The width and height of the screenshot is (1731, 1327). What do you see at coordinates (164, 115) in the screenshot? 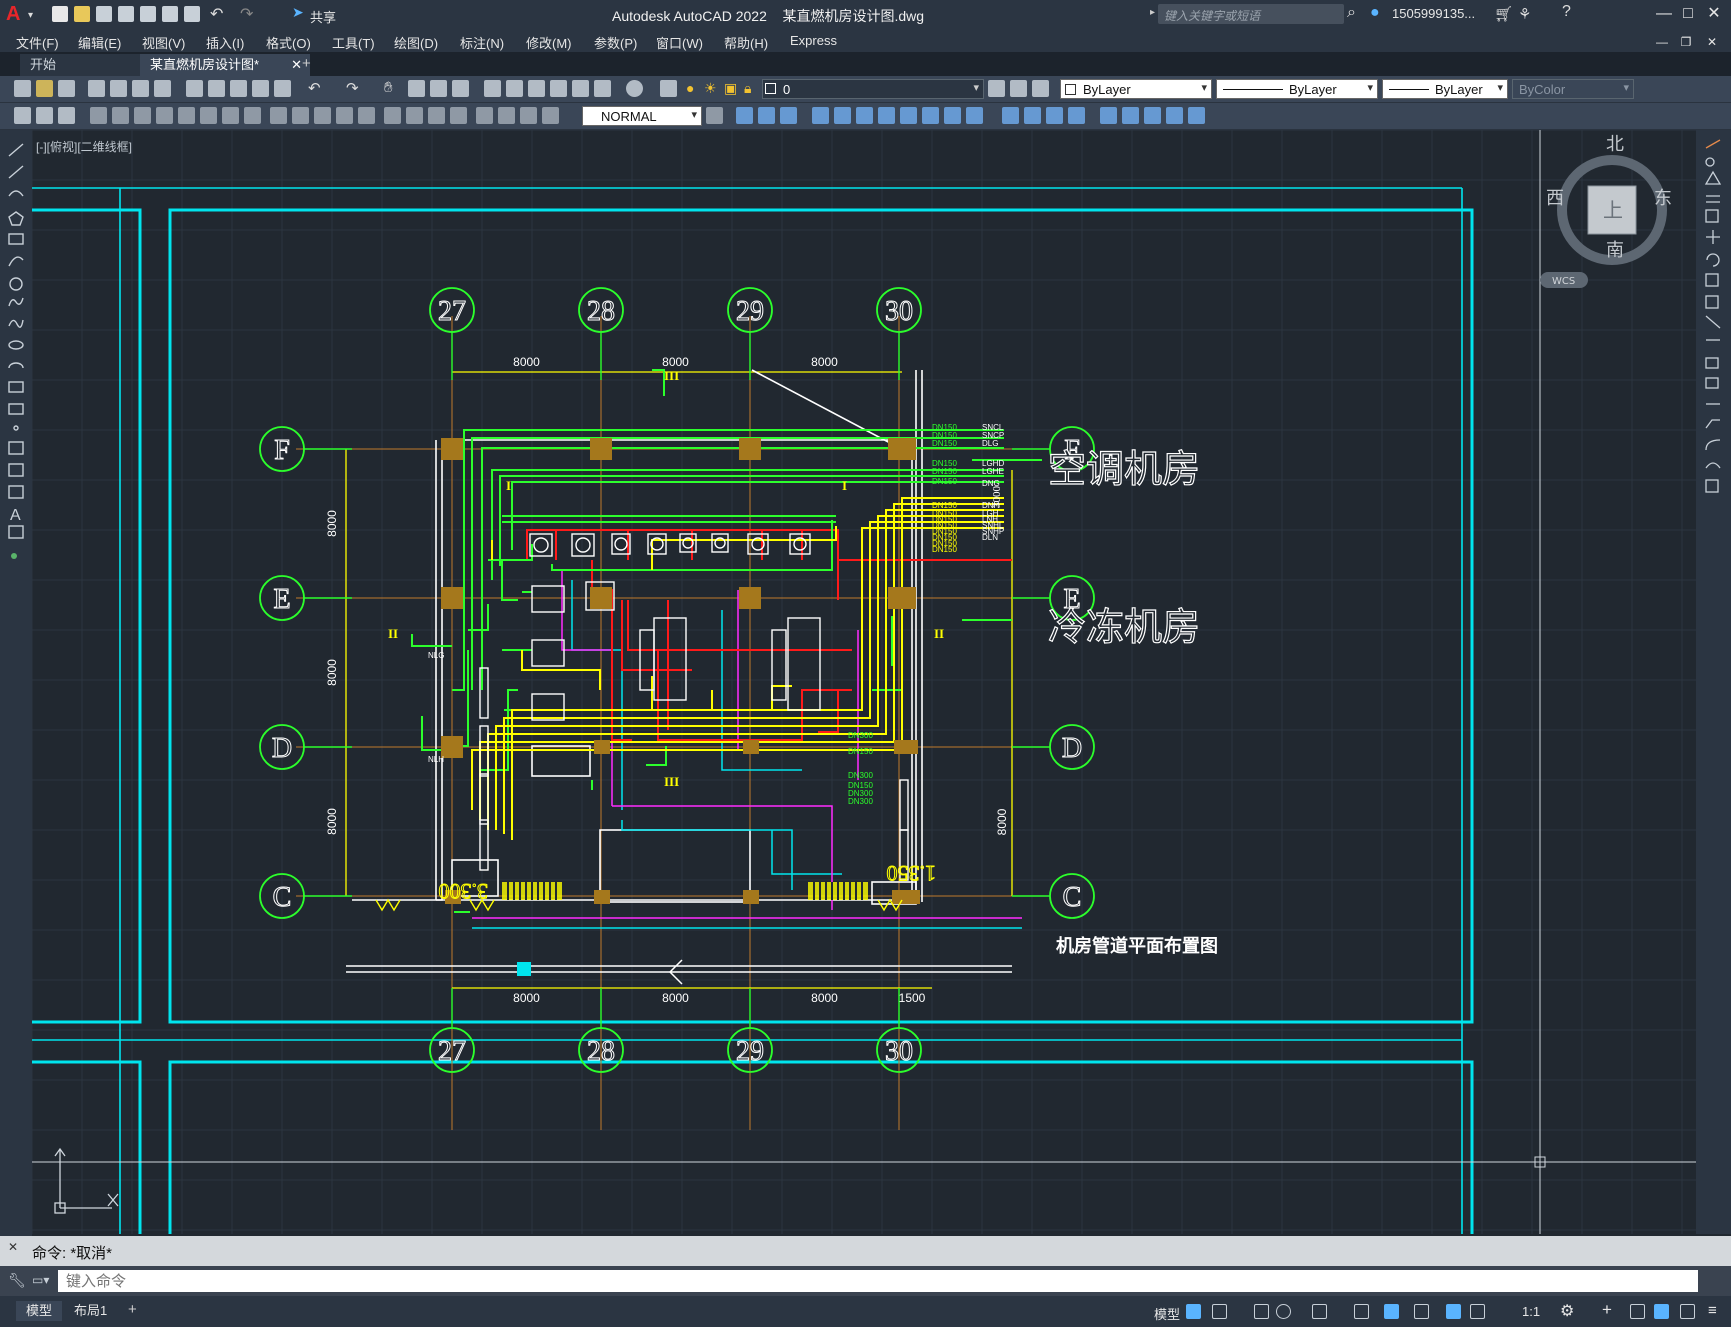
I see `dim-ordinate-icon` at bounding box center [164, 115].